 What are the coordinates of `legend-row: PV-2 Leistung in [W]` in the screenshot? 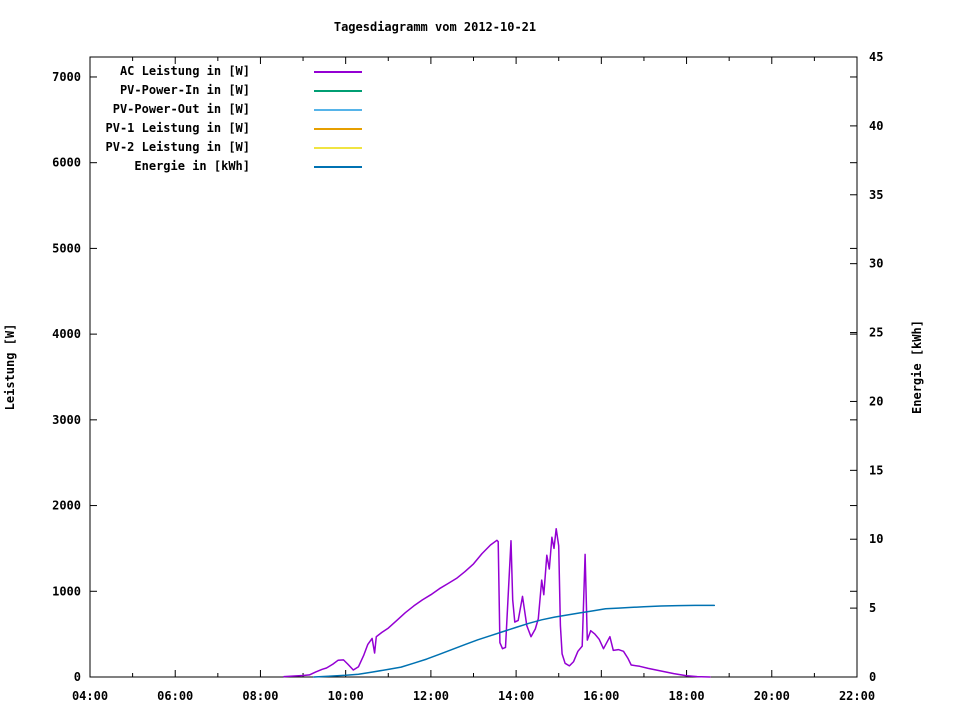 It's located at (190, 147).